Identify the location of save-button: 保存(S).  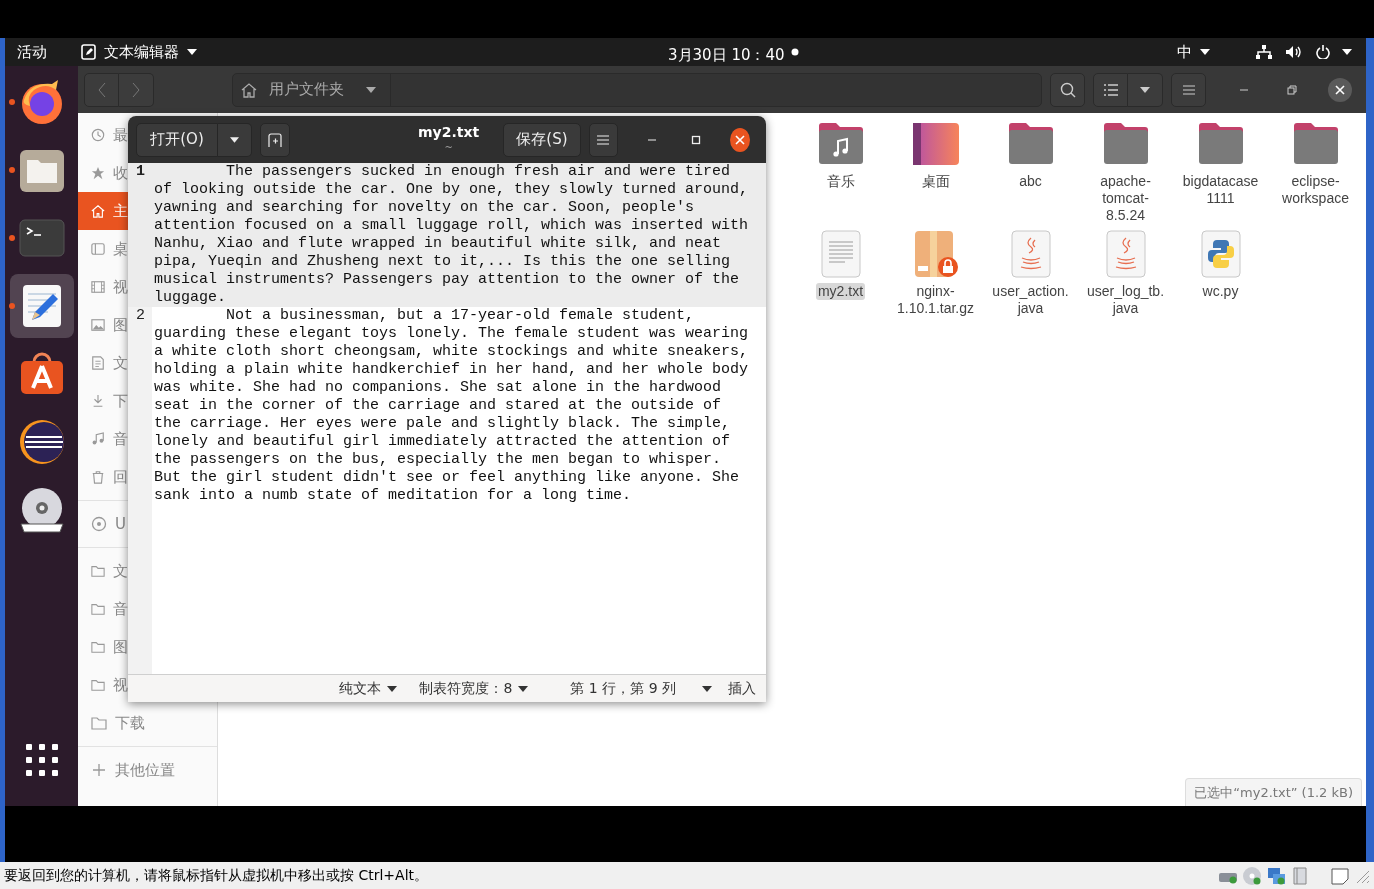
(542, 139).